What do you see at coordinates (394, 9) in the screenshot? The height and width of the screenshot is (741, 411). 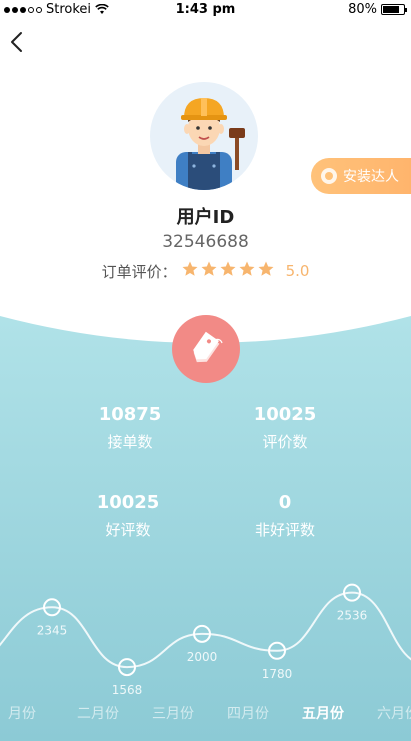 I see `battery-icon` at bounding box center [394, 9].